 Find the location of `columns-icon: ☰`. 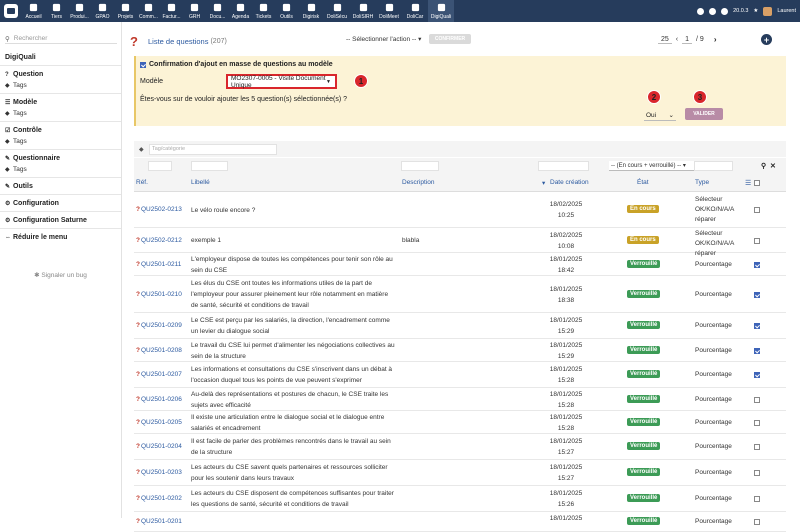

columns-icon: ☰ is located at coordinates (748, 183).